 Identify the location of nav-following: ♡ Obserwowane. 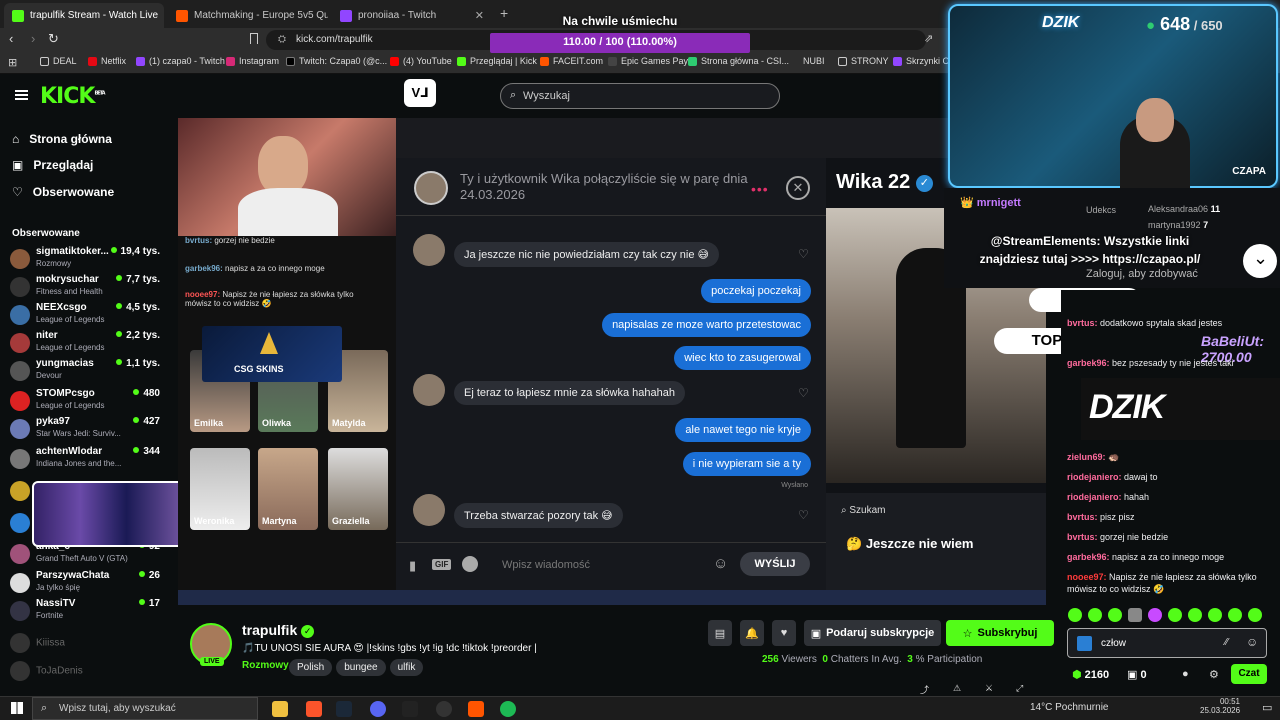
(63, 192).